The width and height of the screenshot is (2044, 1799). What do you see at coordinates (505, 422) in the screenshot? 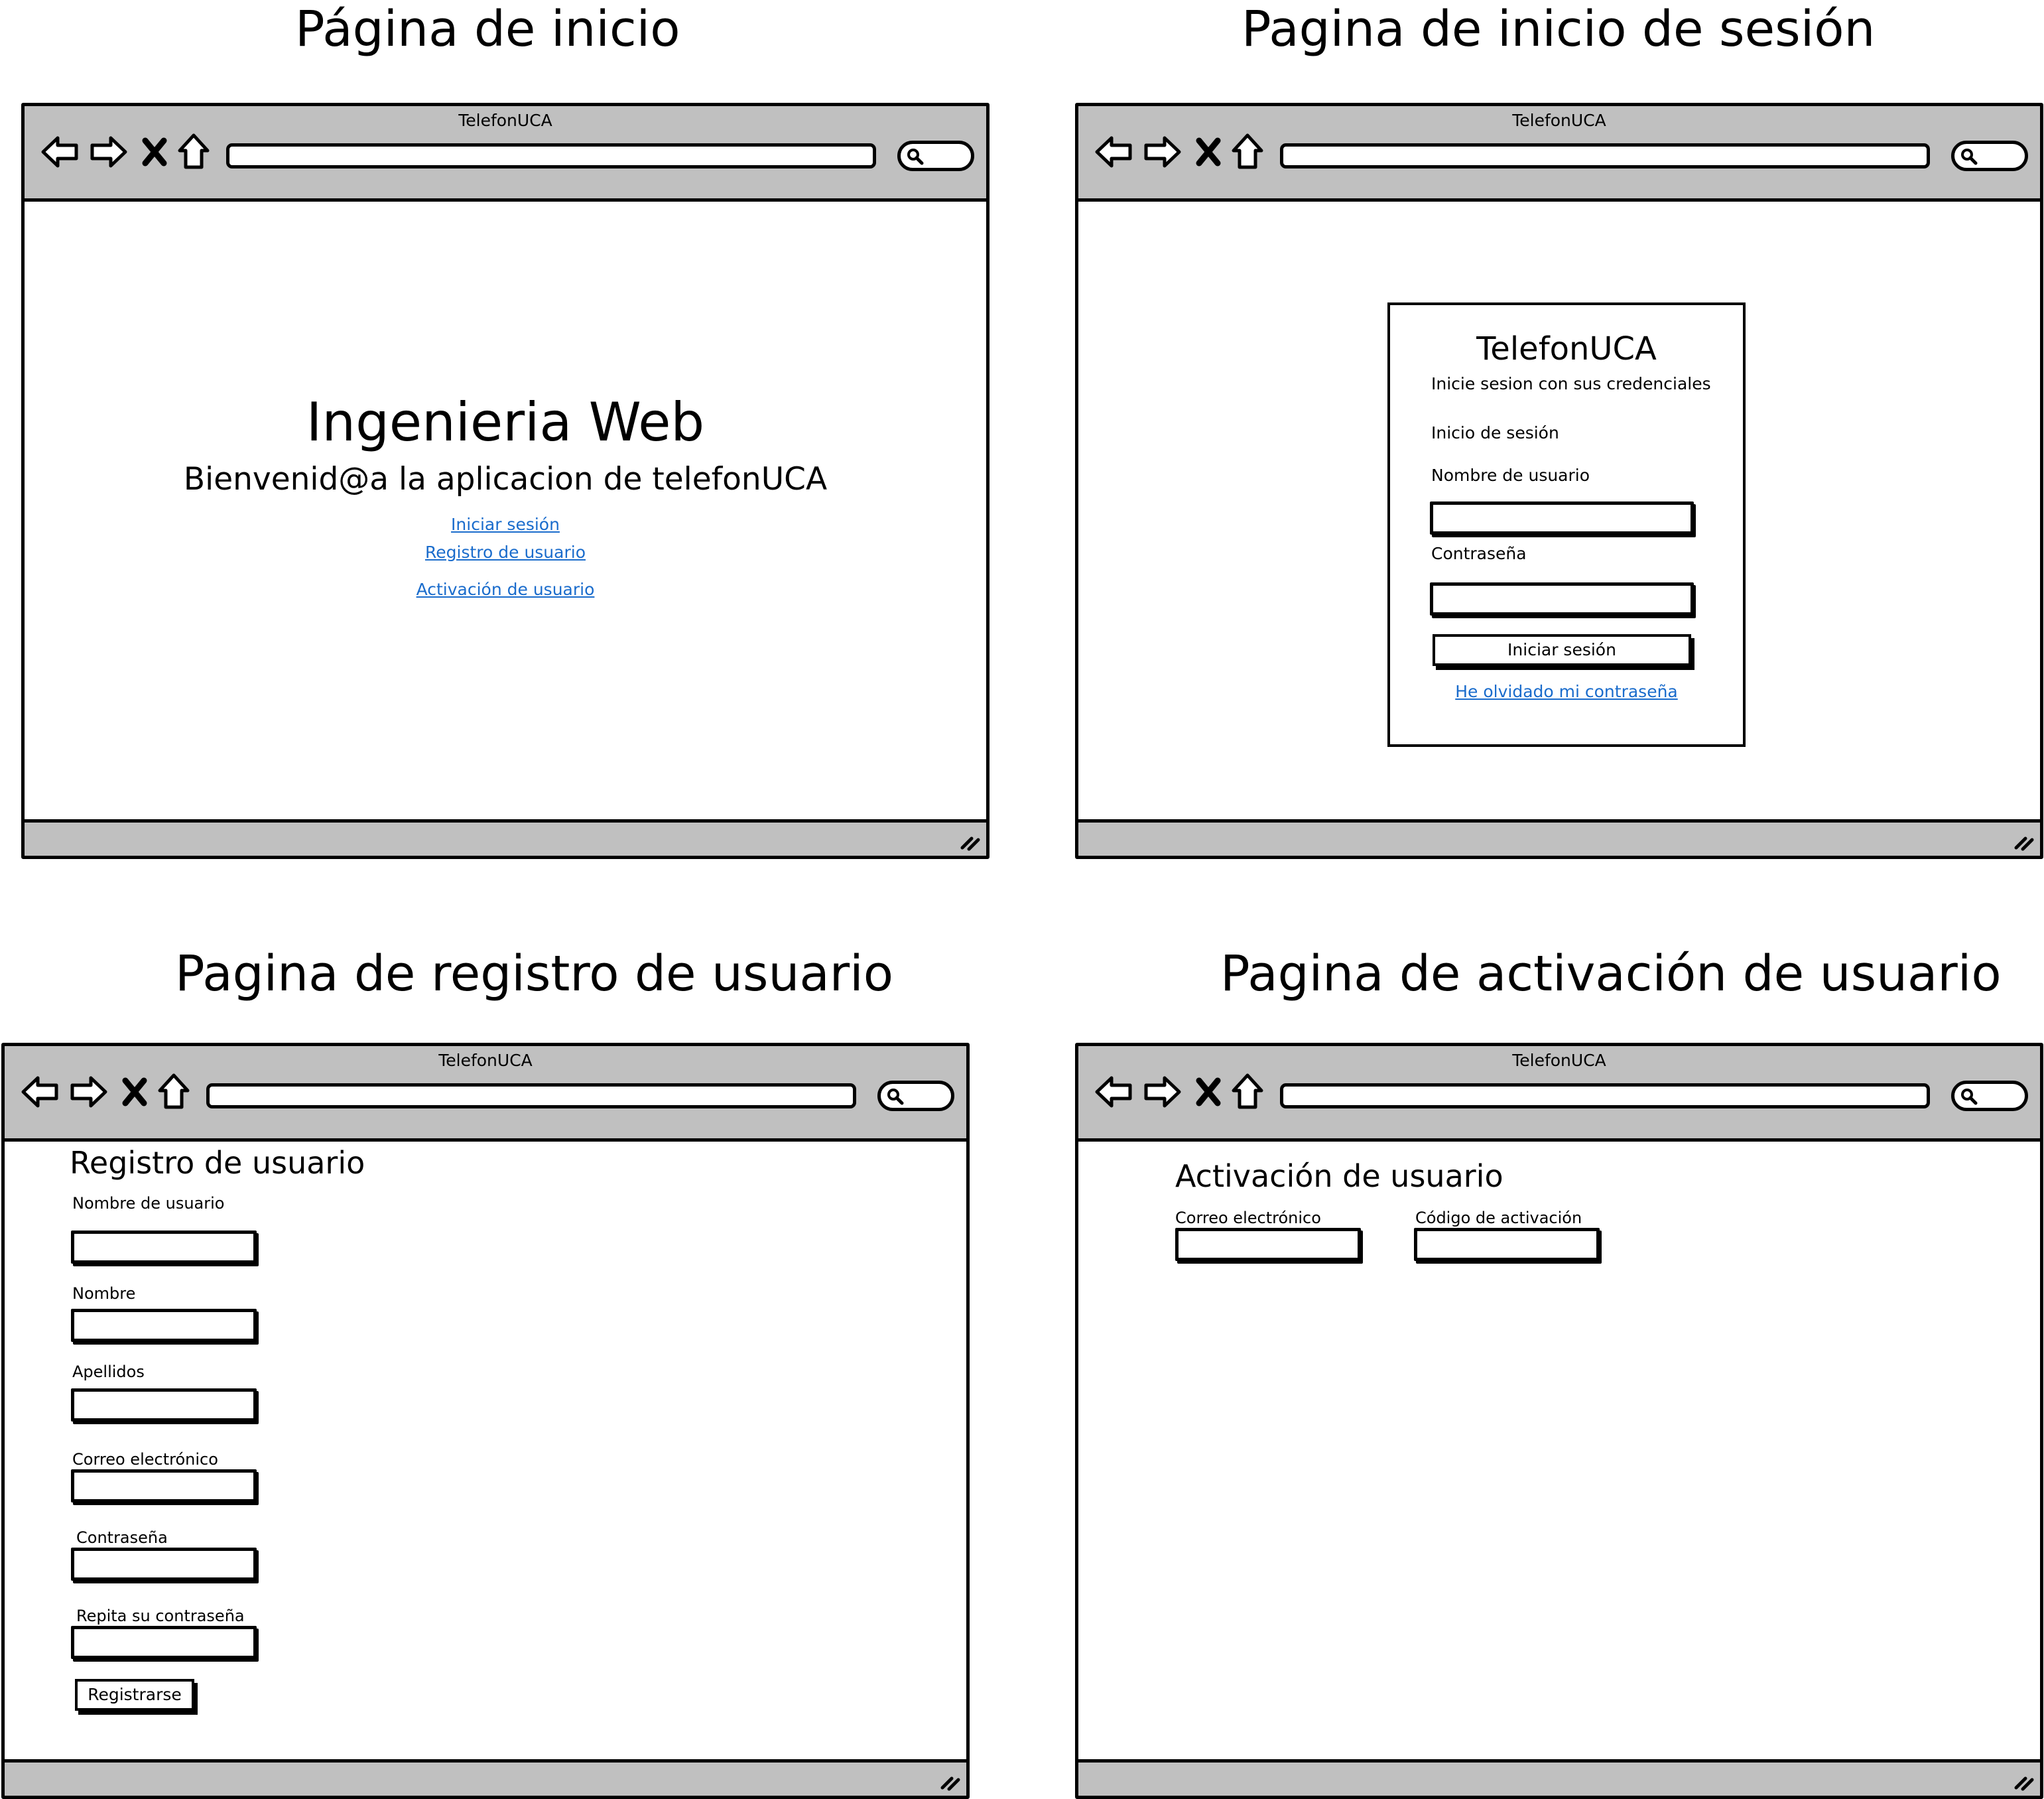
I see `page-heading: Ingenieria Web` at bounding box center [505, 422].